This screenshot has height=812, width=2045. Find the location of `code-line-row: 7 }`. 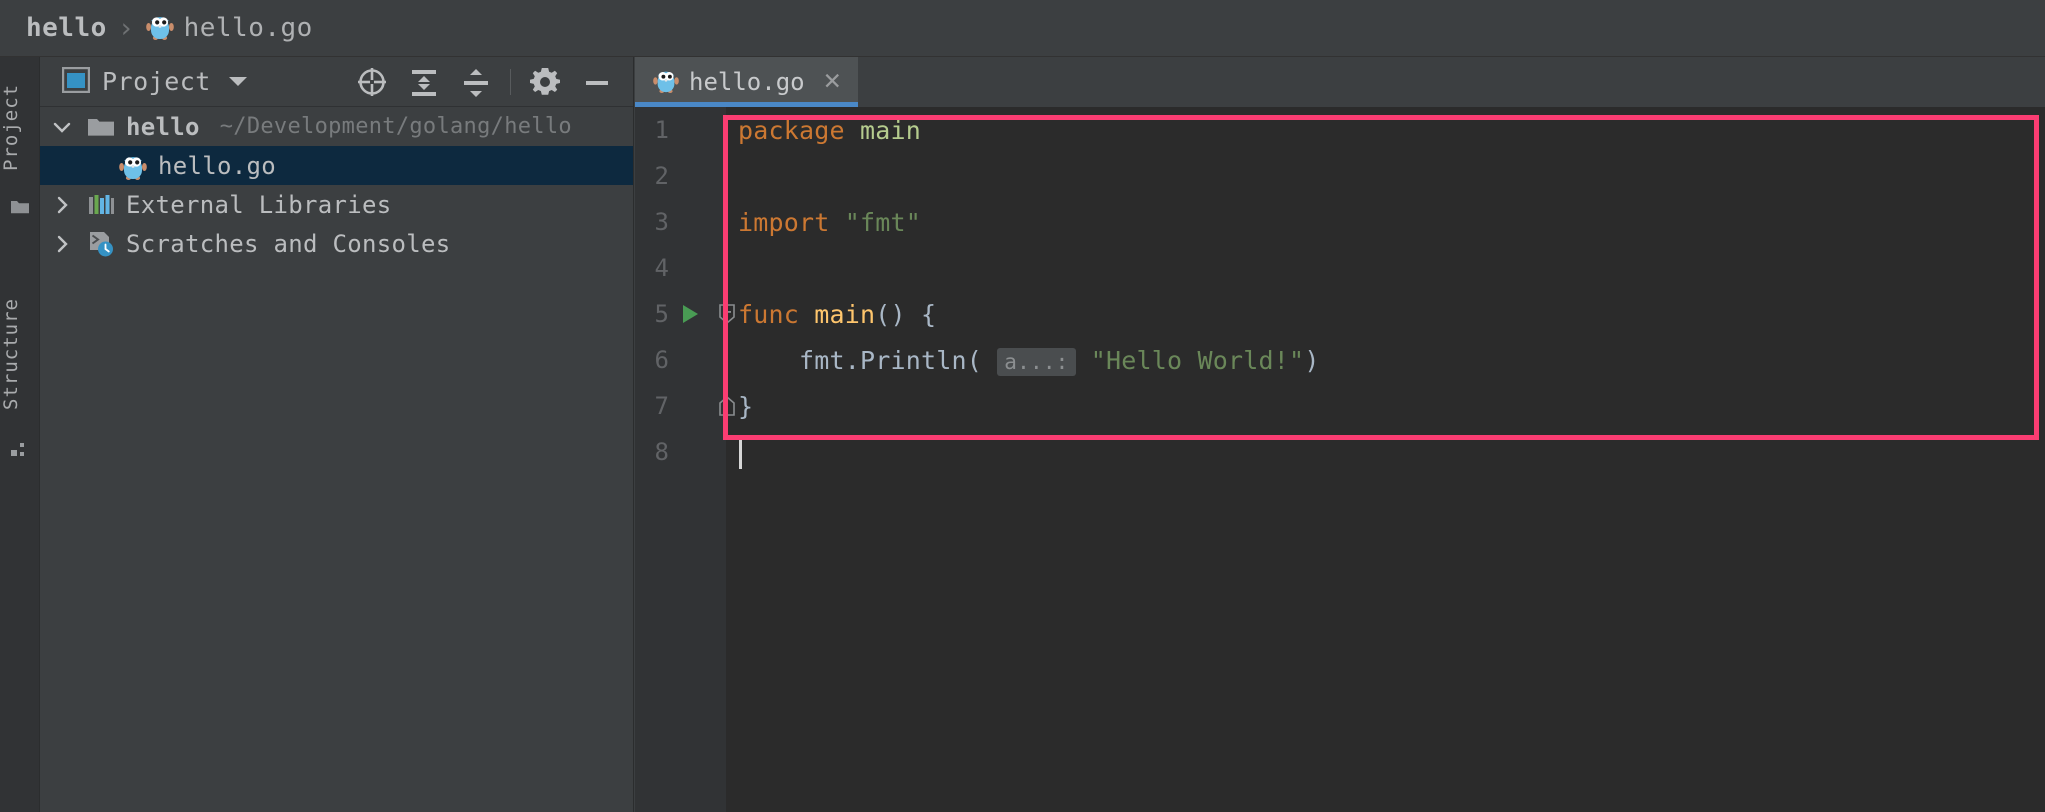

code-line-row: 7 } is located at coordinates (1340, 406).